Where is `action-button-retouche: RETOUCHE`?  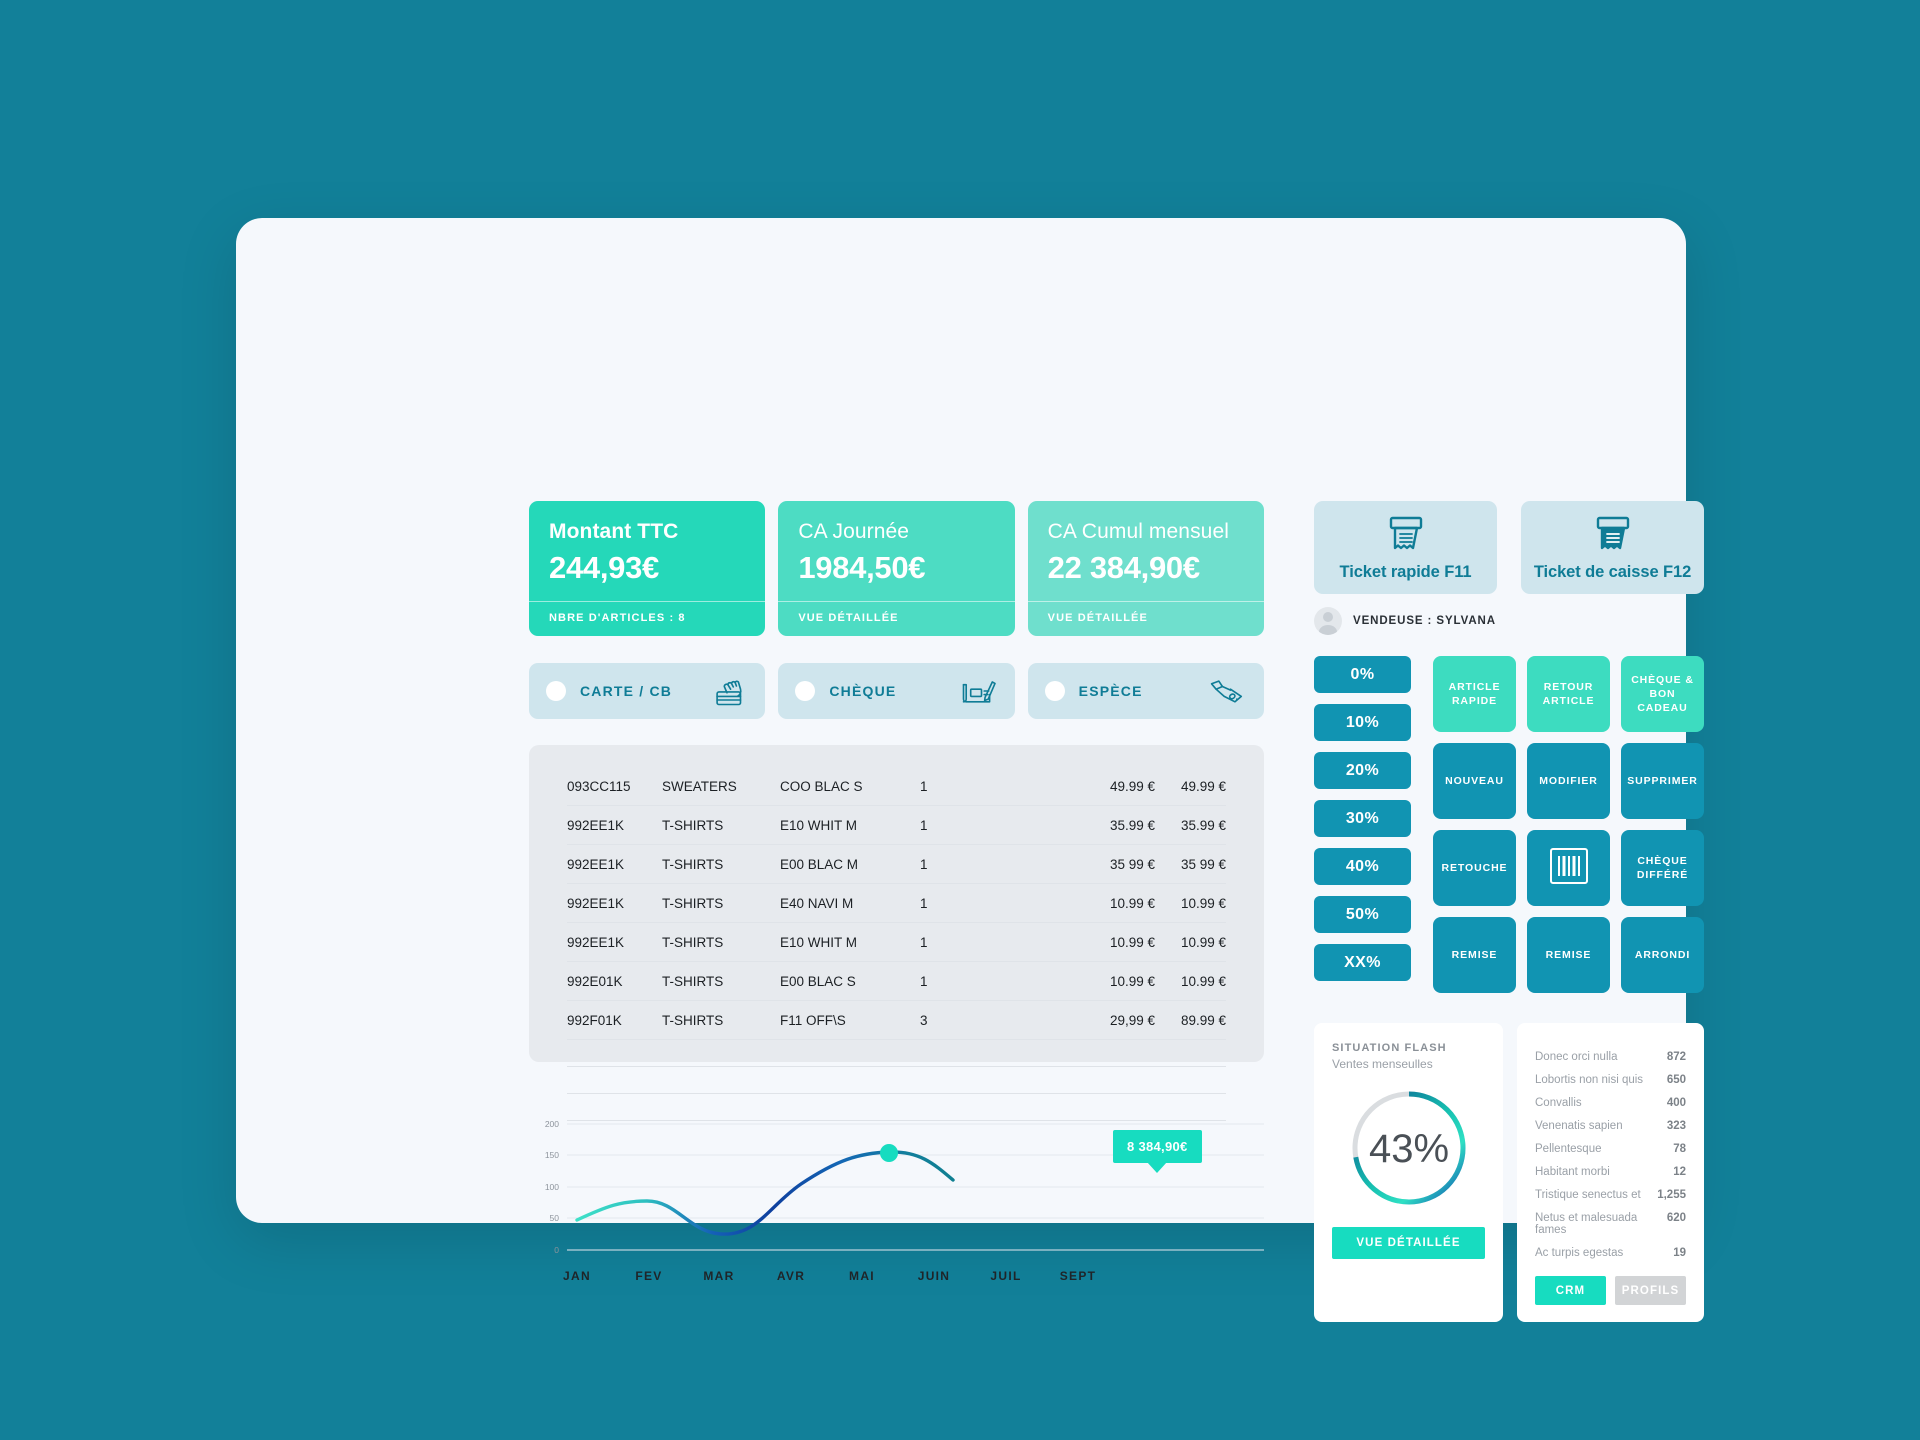
action-button-retouche: RETOUCHE is located at coordinates (1474, 868).